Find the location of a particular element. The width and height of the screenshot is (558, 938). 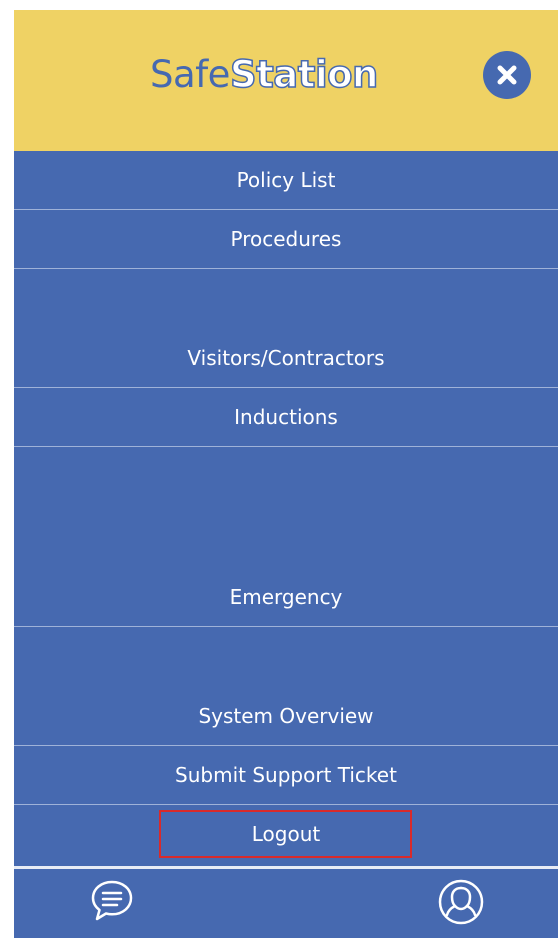

menu-item-inductions: Inductions is located at coordinates (286, 417).